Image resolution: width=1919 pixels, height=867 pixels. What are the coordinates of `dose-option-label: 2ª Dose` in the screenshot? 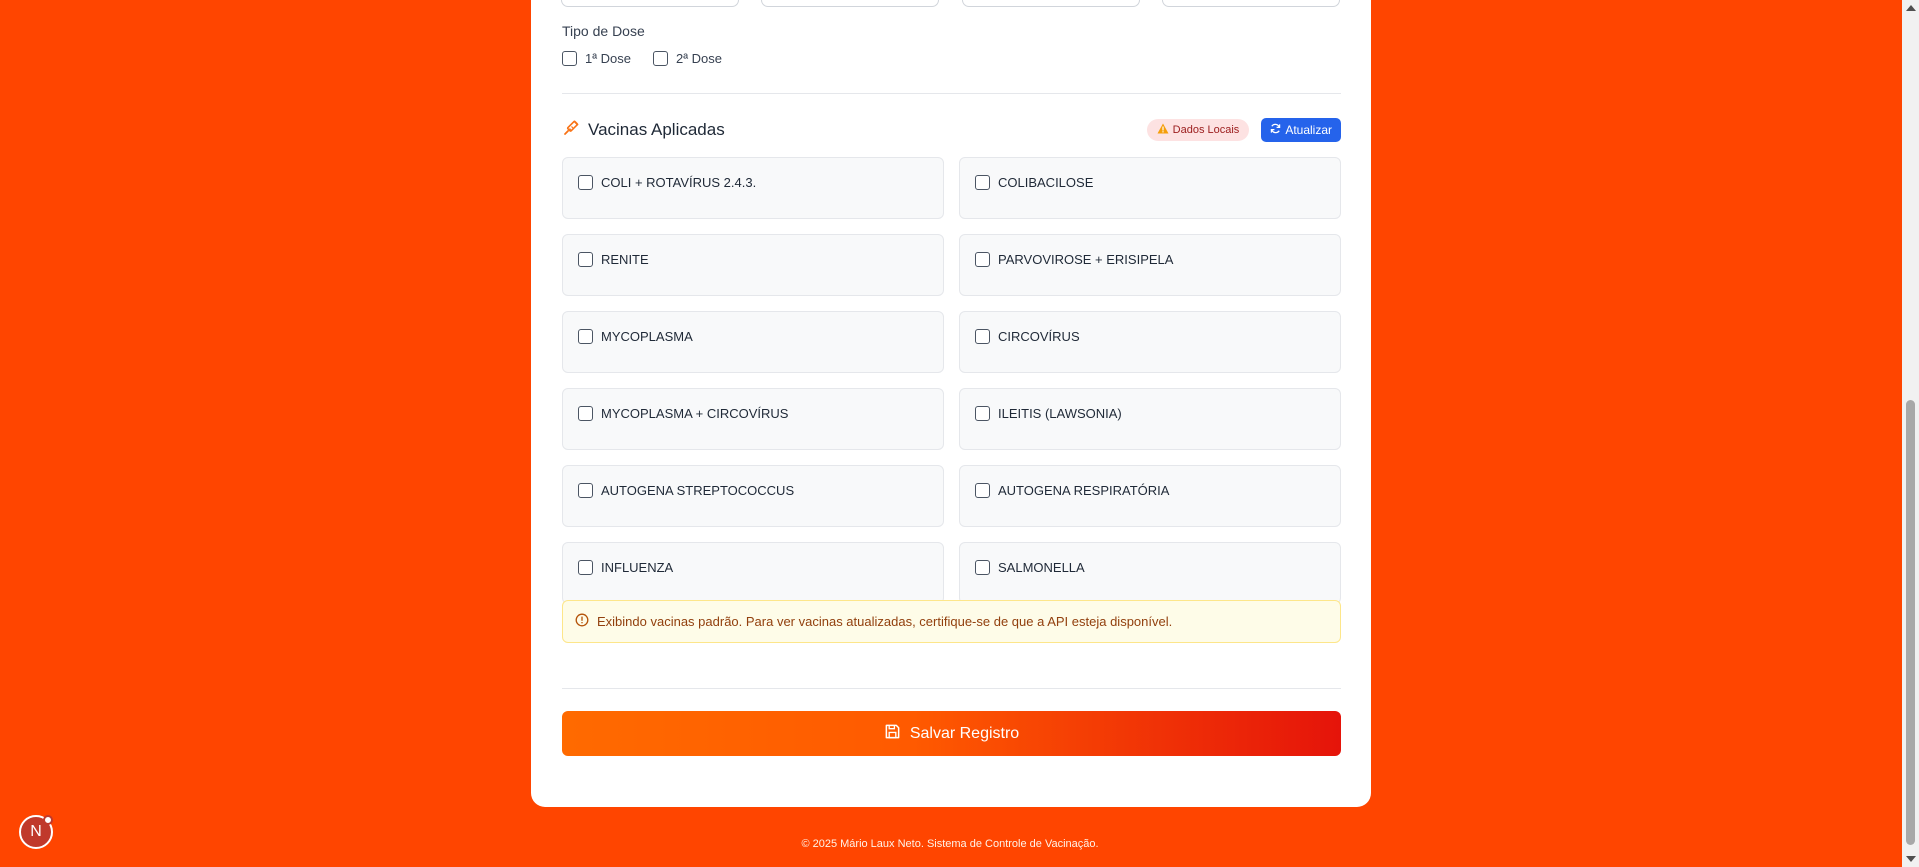 It's located at (699, 58).